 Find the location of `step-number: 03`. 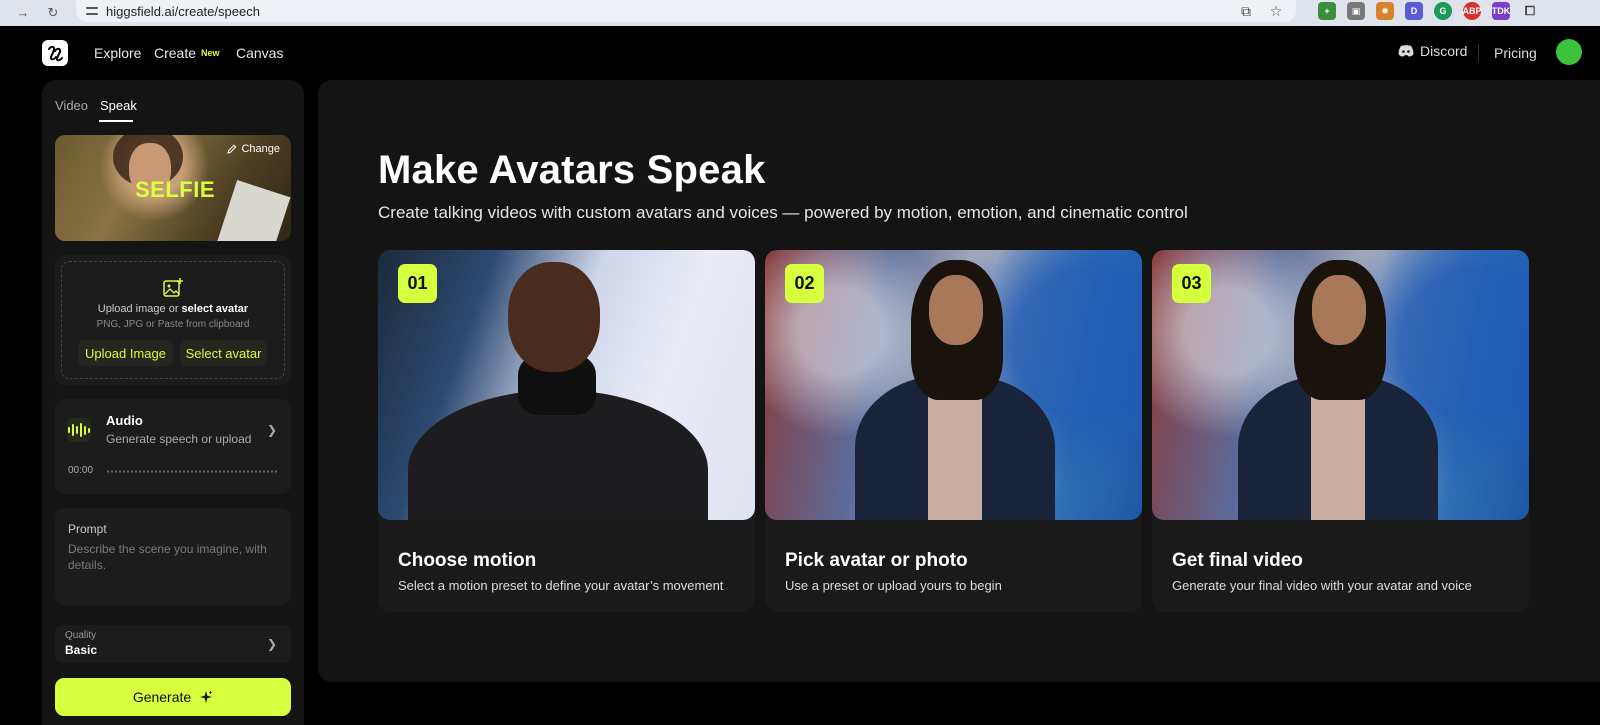

step-number: 03 is located at coordinates (1191, 283).